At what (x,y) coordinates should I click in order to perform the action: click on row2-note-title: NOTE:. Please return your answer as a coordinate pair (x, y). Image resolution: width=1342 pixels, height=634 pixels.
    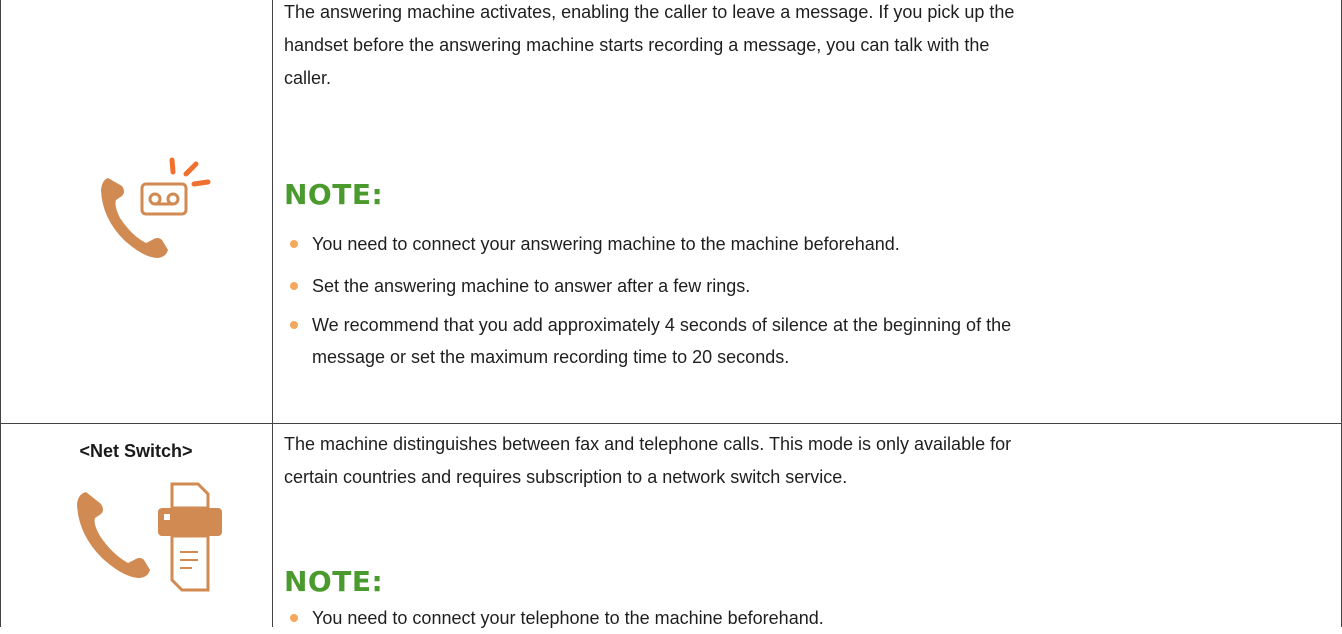
    Looking at the image, I should click on (334, 581).